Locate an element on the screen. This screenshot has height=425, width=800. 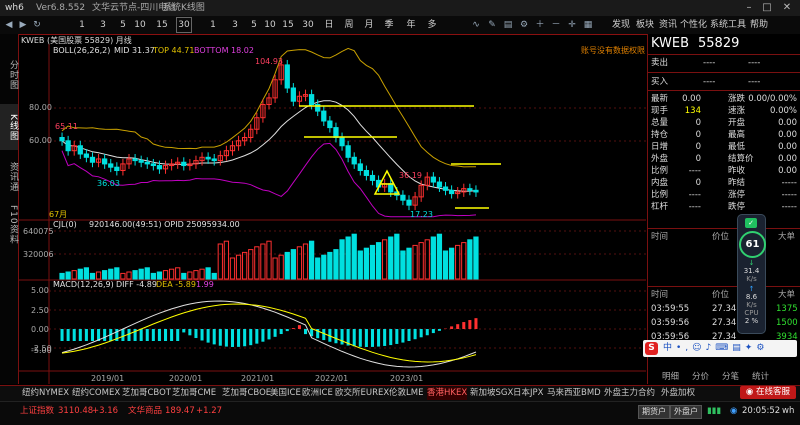
exchange-tab-0: 纽约NYMEX is located at coordinates (45, 393).